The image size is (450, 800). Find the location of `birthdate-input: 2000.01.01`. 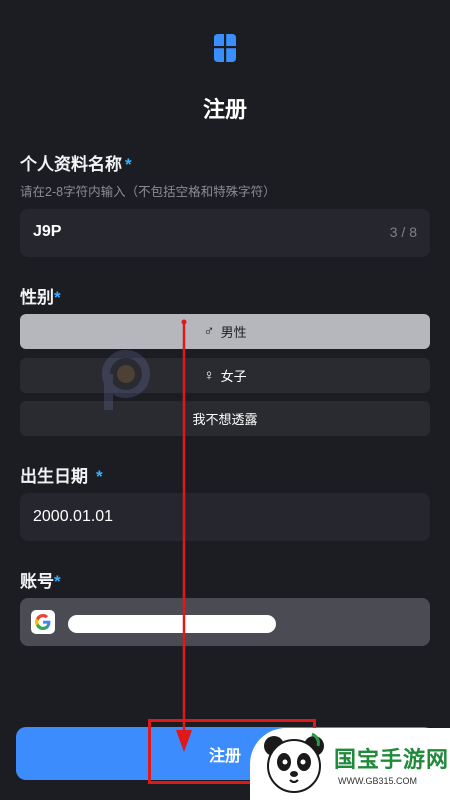

birthdate-input: 2000.01.01 is located at coordinates (225, 517).